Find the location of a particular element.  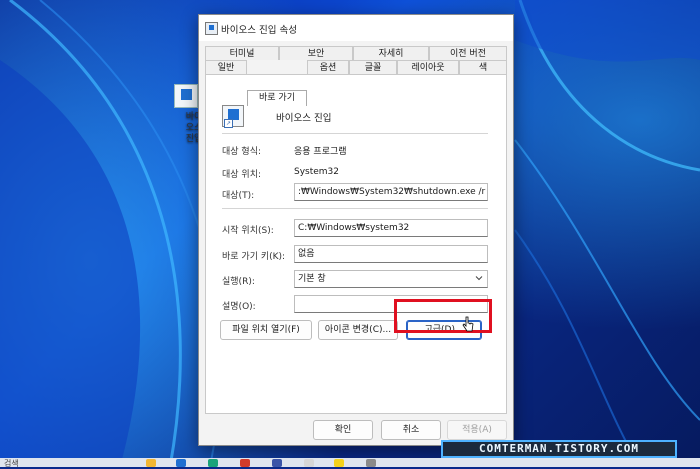

tab-security: 보안 is located at coordinates (316, 53).